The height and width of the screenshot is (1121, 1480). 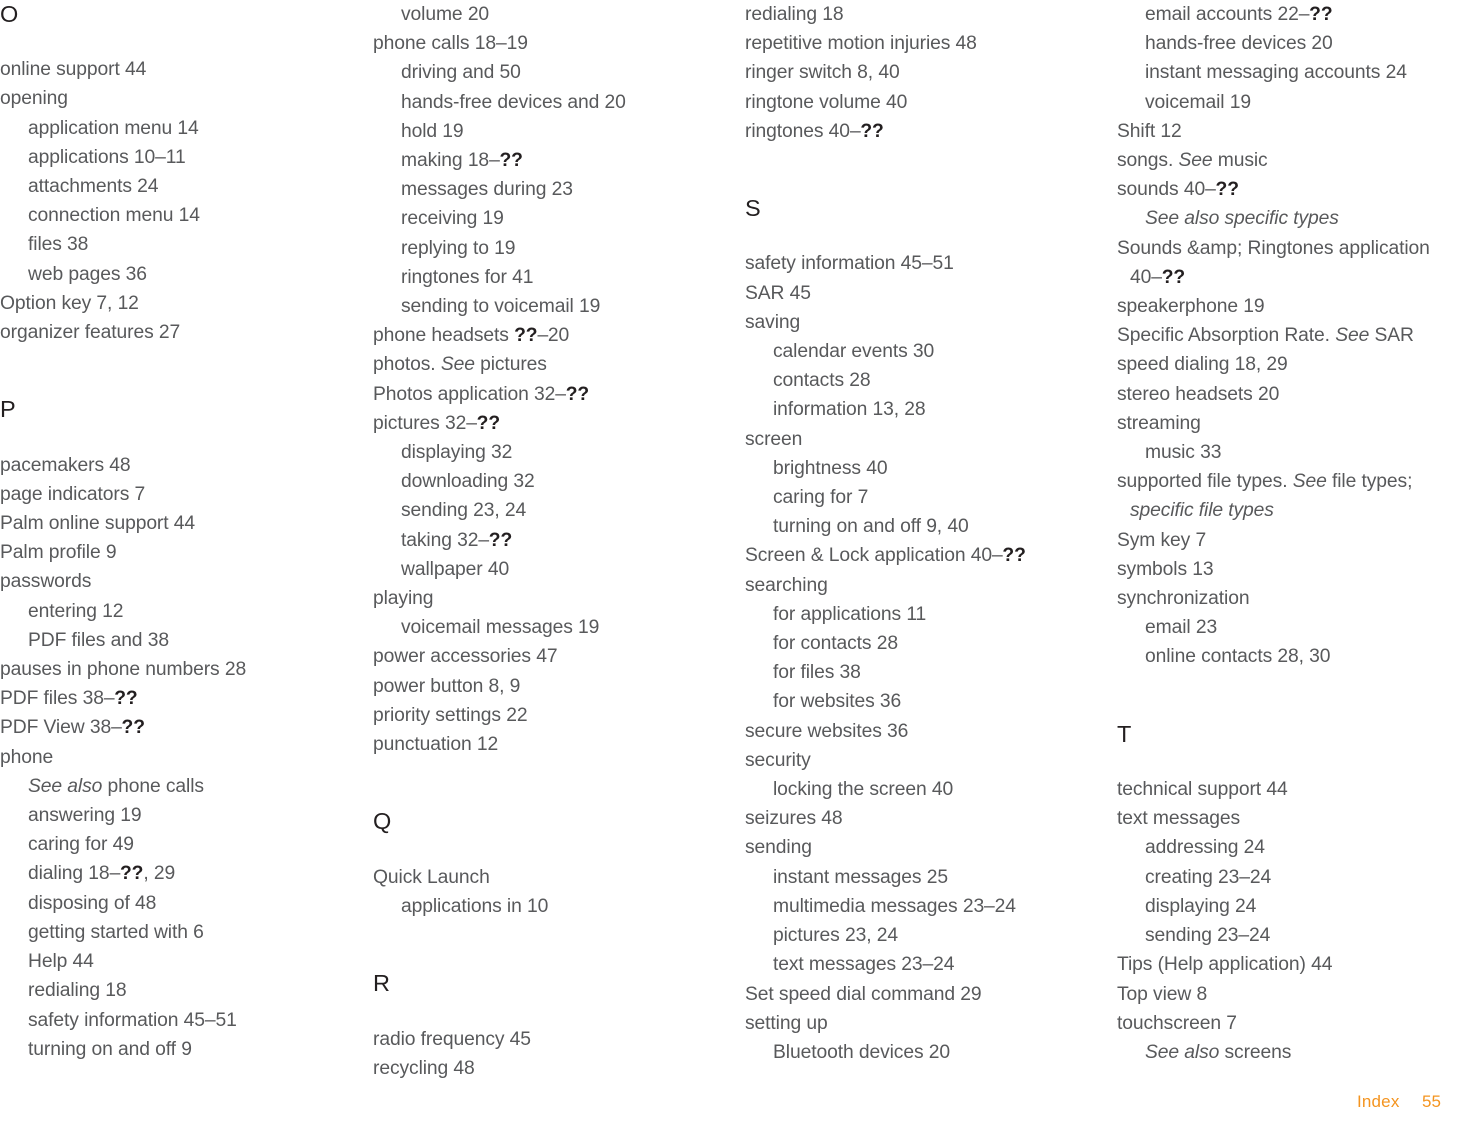 I want to click on index-subentry: See also screens, so click(x=1218, y=1052).